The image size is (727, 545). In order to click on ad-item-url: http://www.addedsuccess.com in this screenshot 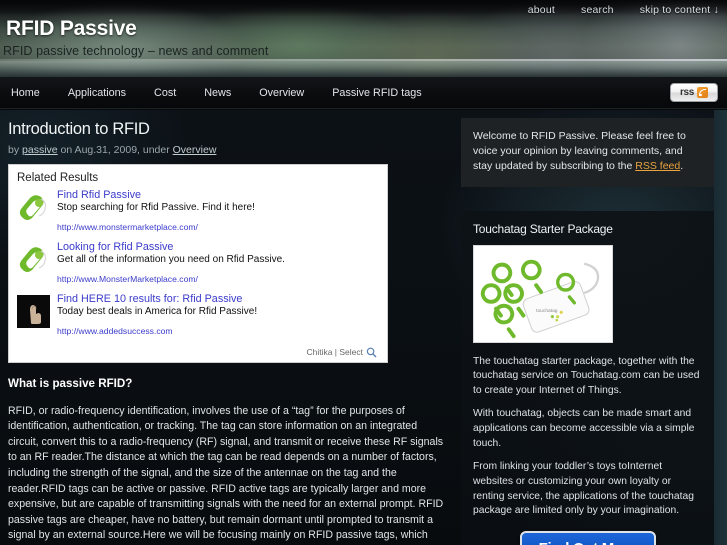, I will do `click(218, 331)`.